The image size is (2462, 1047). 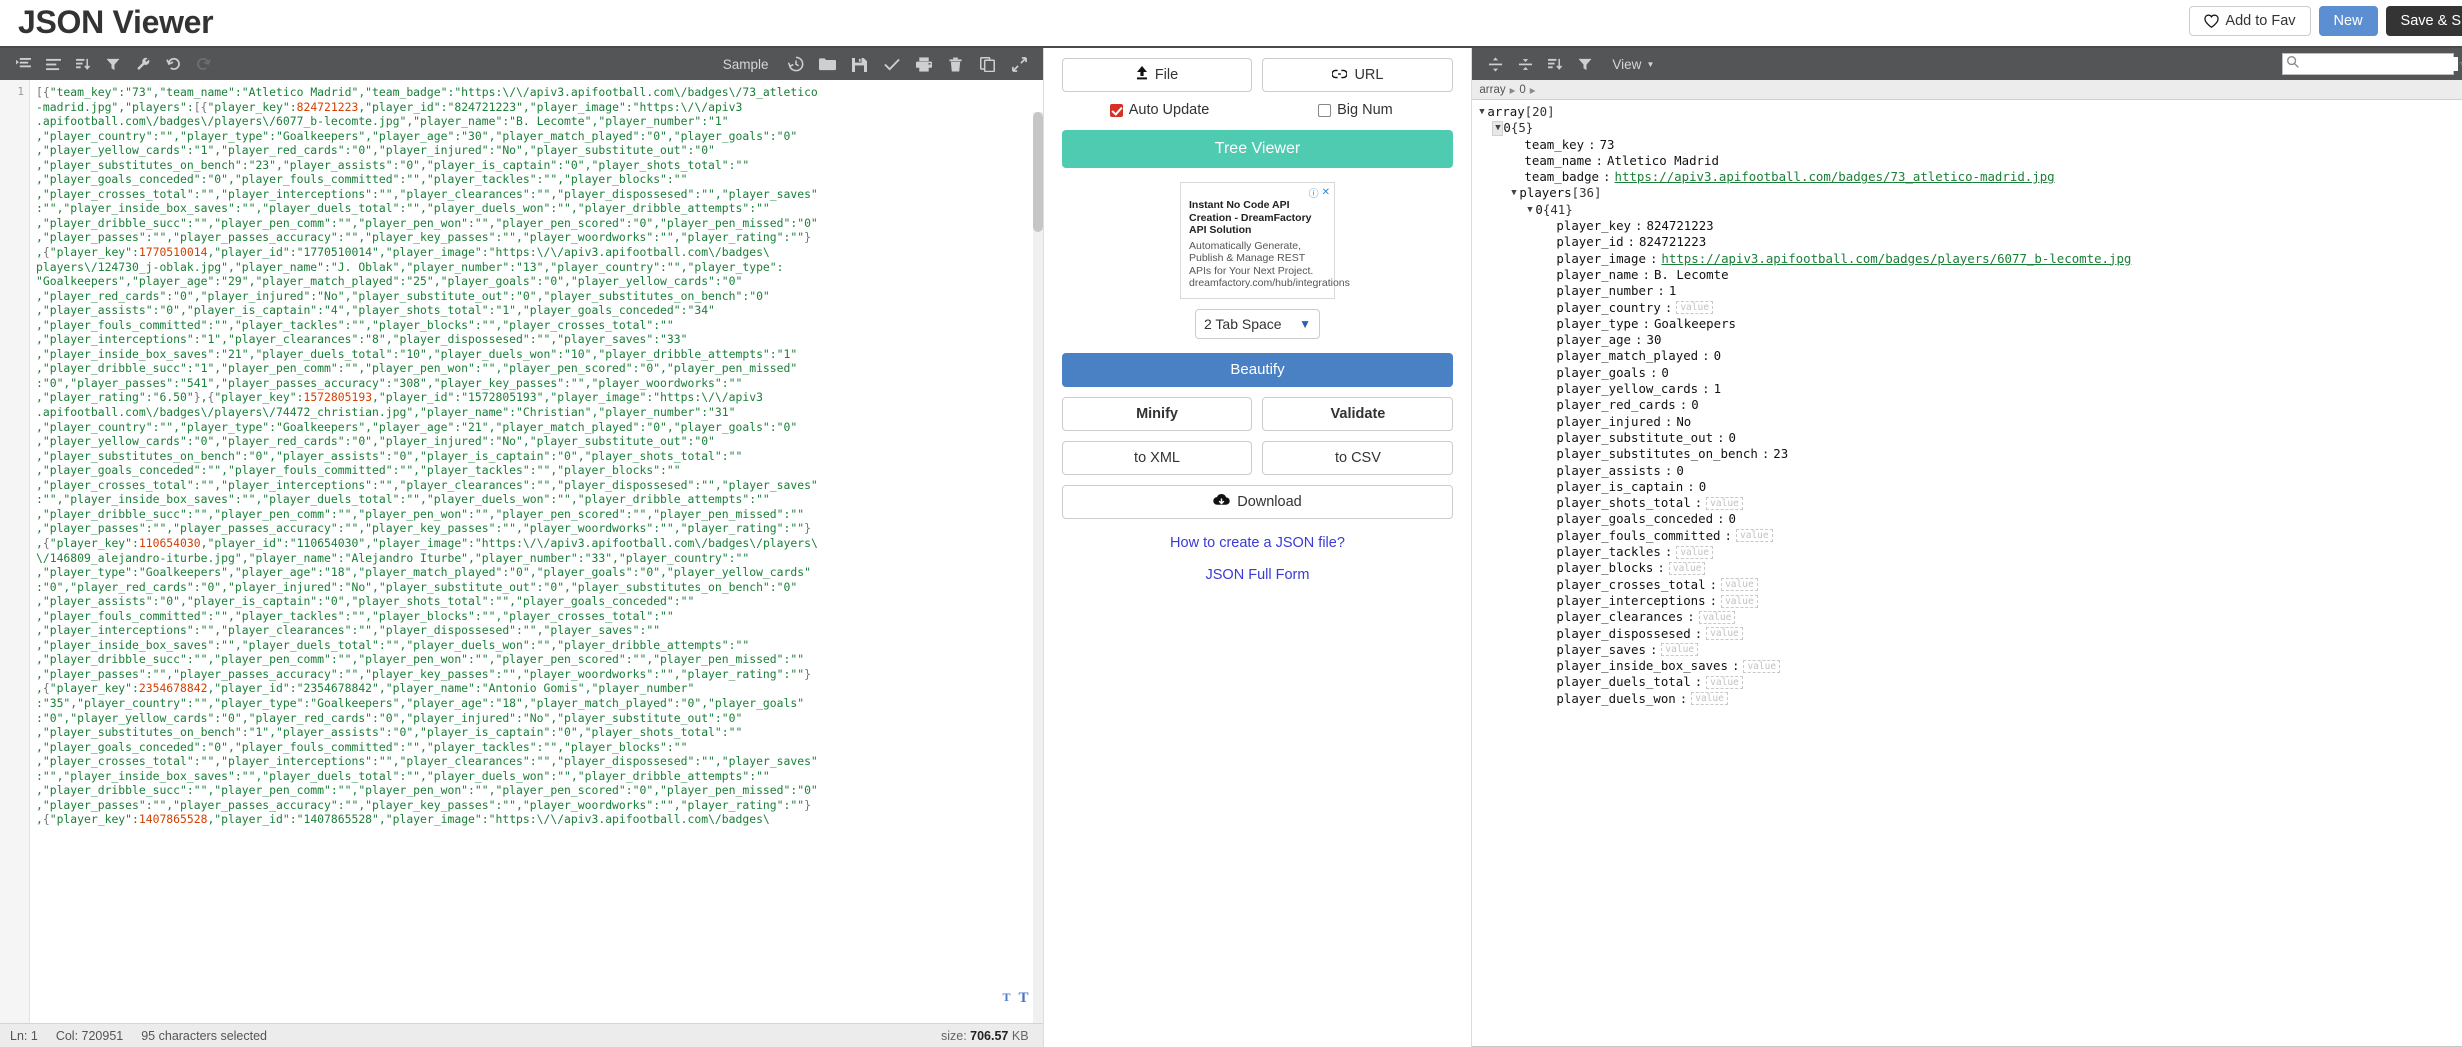 What do you see at coordinates (1037, 172) in the screenshot?
I see `editor-scroll-thumb` at bounding box center [1037, 172].